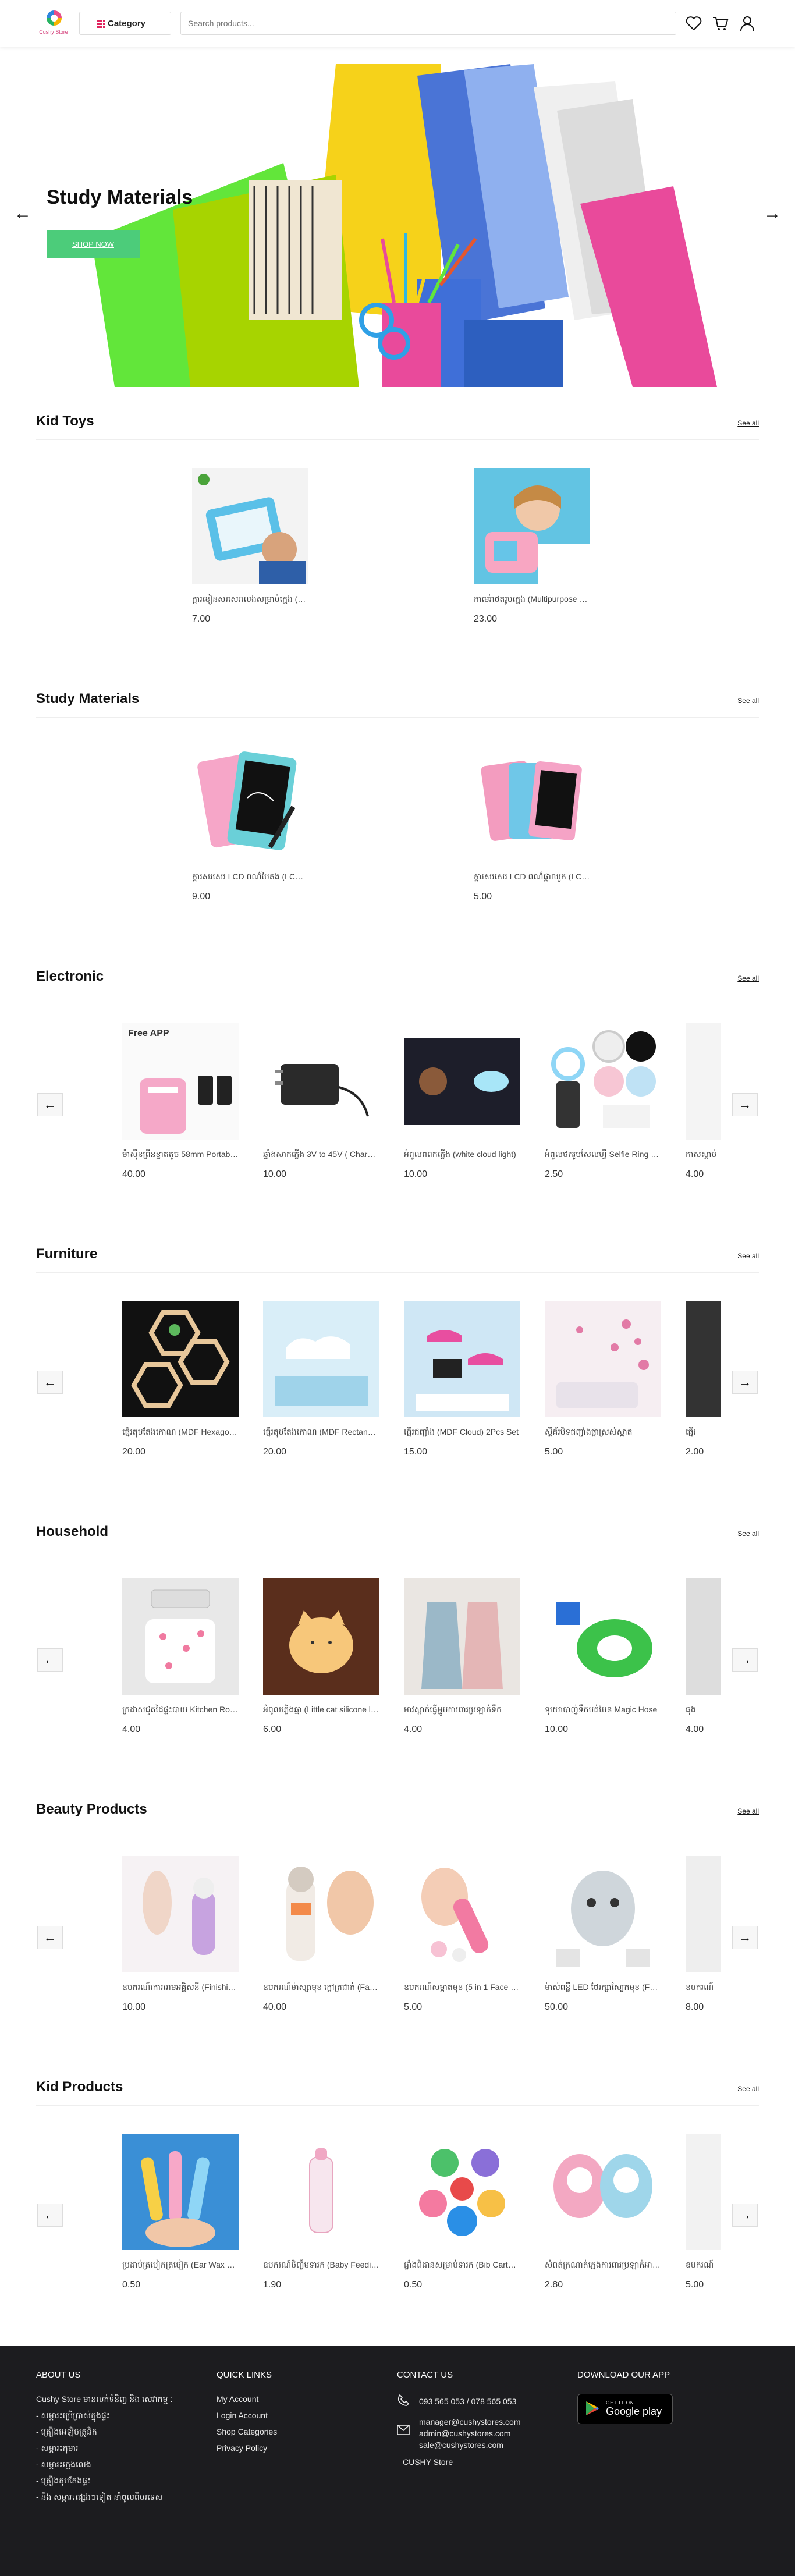 This screenshot has width=795, height=2576. What do you see at coordinates (703, 1379) in the screenshot?
I see `product-card: ធ្នើរ 2.00` at bounding box center [703, 1379].